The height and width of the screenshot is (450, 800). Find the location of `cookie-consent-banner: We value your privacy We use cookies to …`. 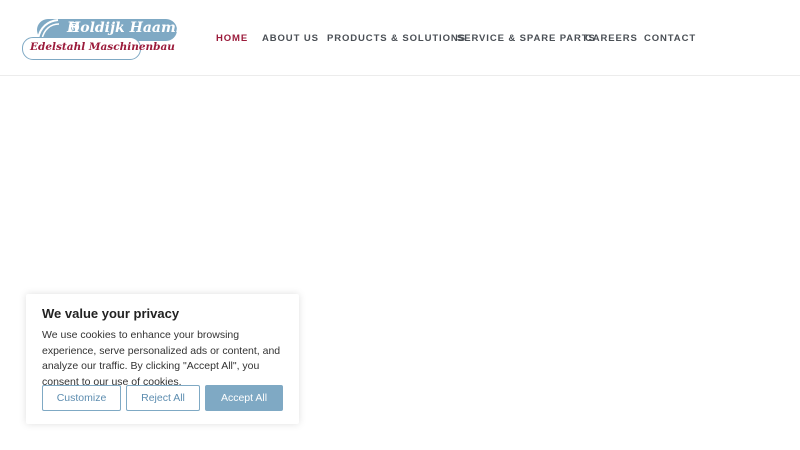

cookie-consent-banner: We value your privacy We use cookies to … is located at coordinates (162, 359).